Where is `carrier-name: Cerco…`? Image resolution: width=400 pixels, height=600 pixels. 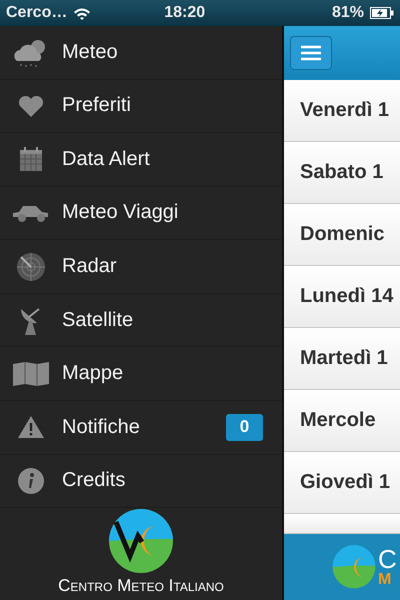 carrier-name: Cerco… is located at coordinates (37, 13).